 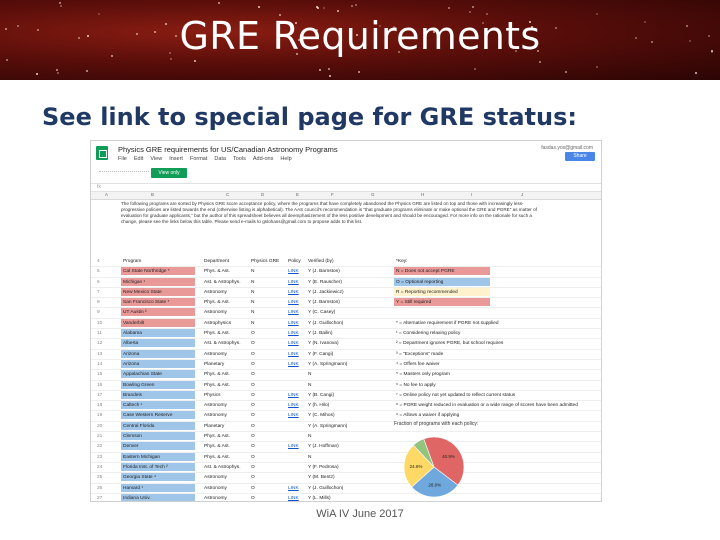 I want to click on cell-program: Alabama, so click(x=158, y=333).